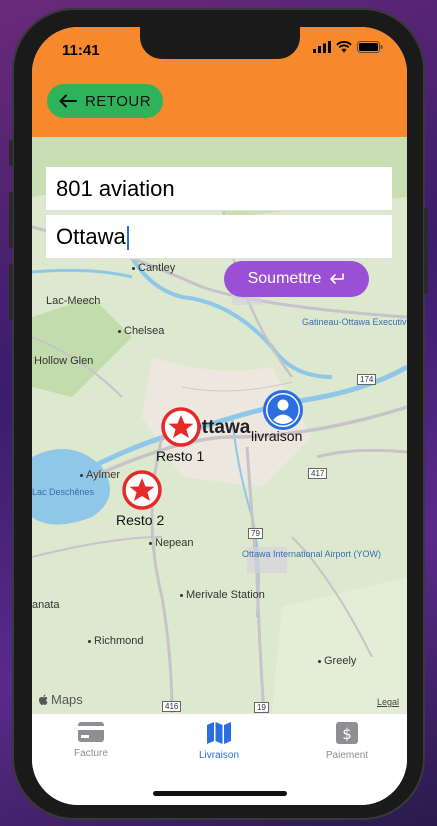 Image resolution: width=437 pixels, height=826 pixels. What do you see at coordinates (127, 238) in the screenshot?
I see `text-caret` at bounding box center [127, 238].